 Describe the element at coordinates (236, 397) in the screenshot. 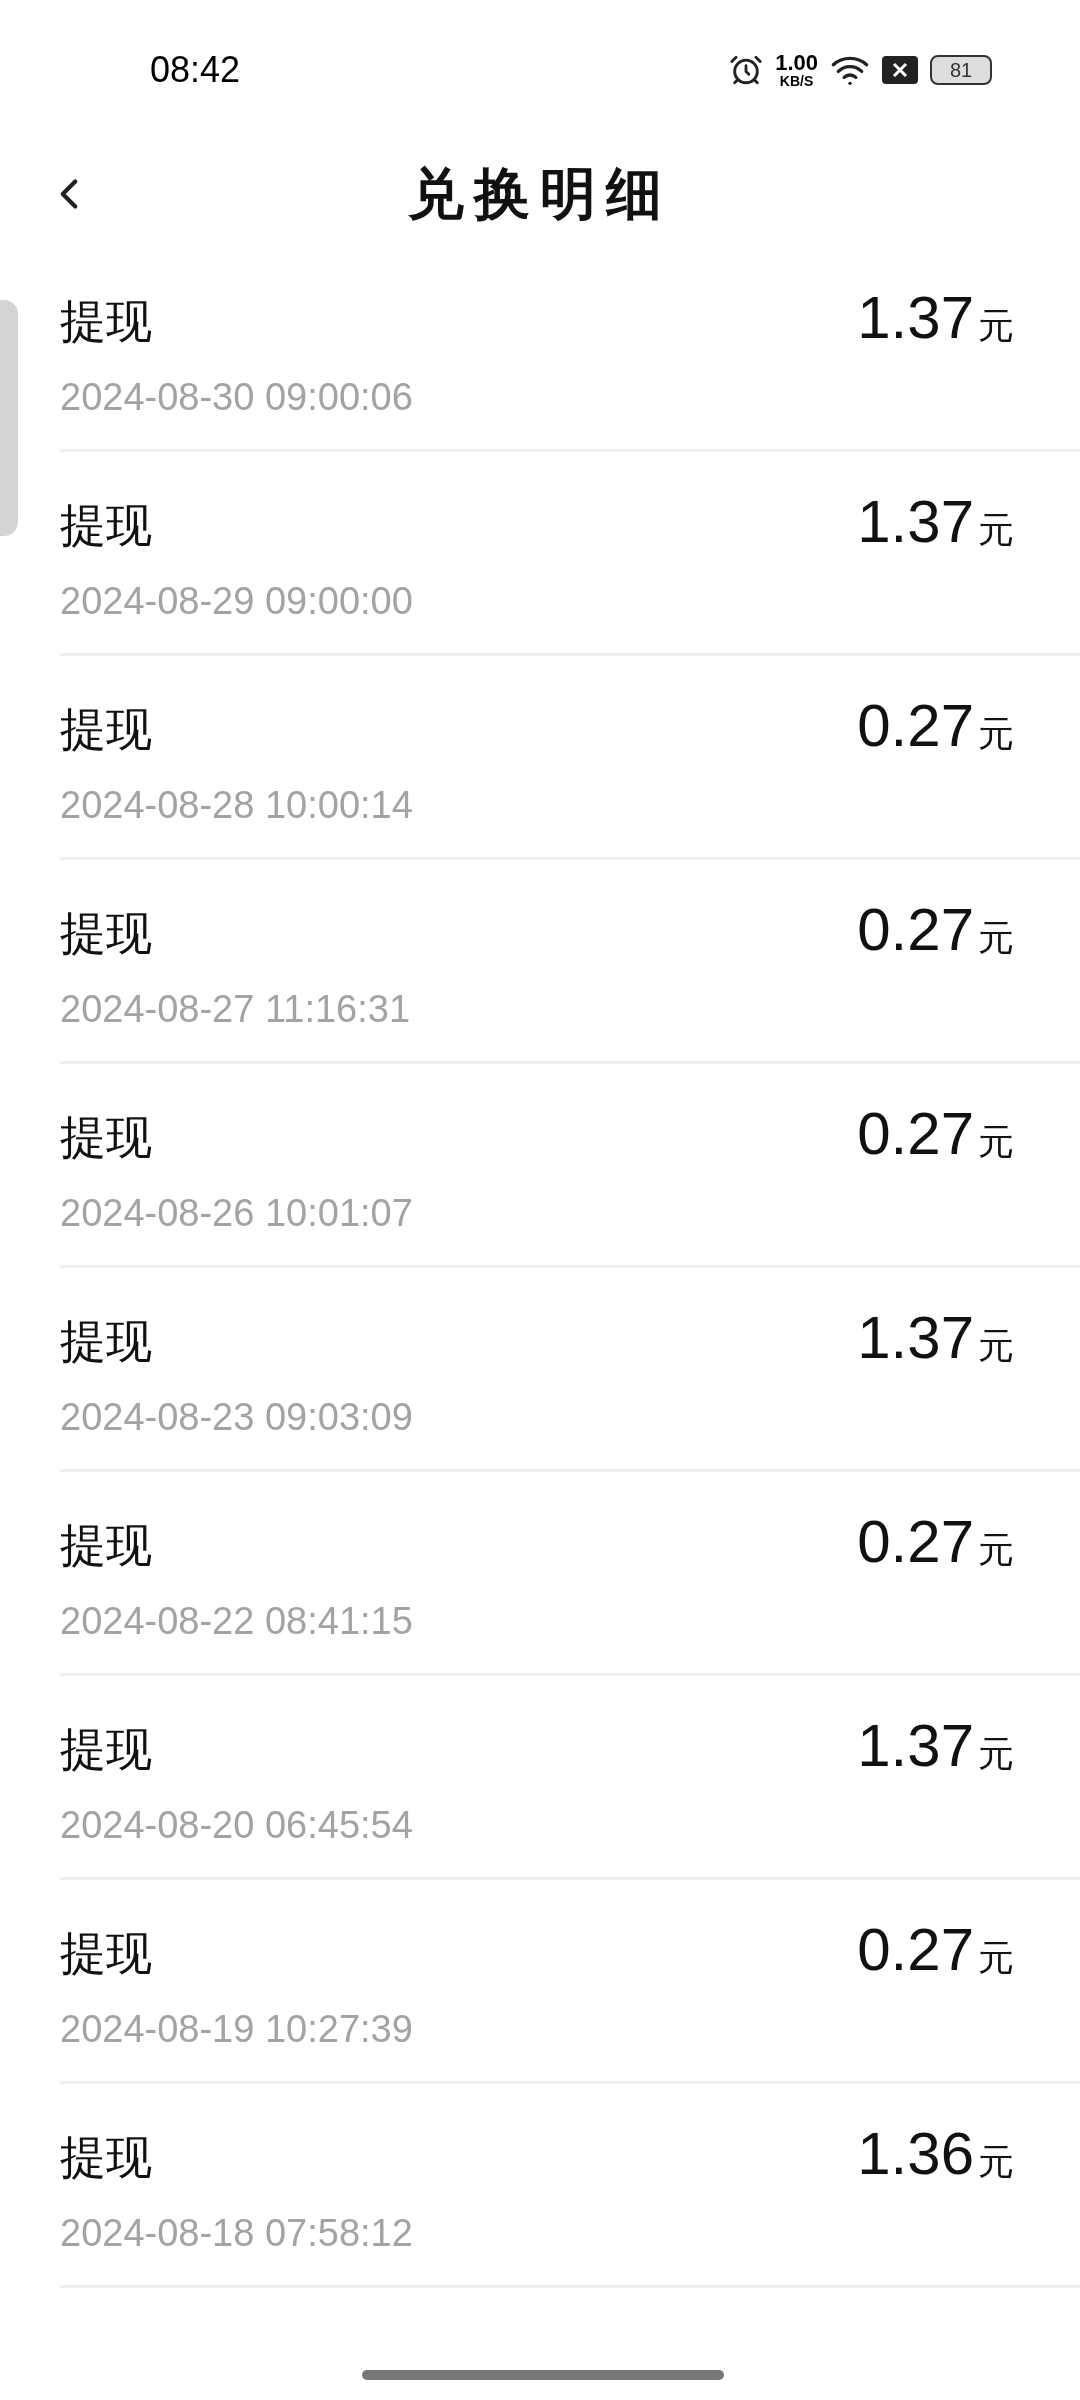

I see `record-time: 2024-08-30 09:00:06` at that location.